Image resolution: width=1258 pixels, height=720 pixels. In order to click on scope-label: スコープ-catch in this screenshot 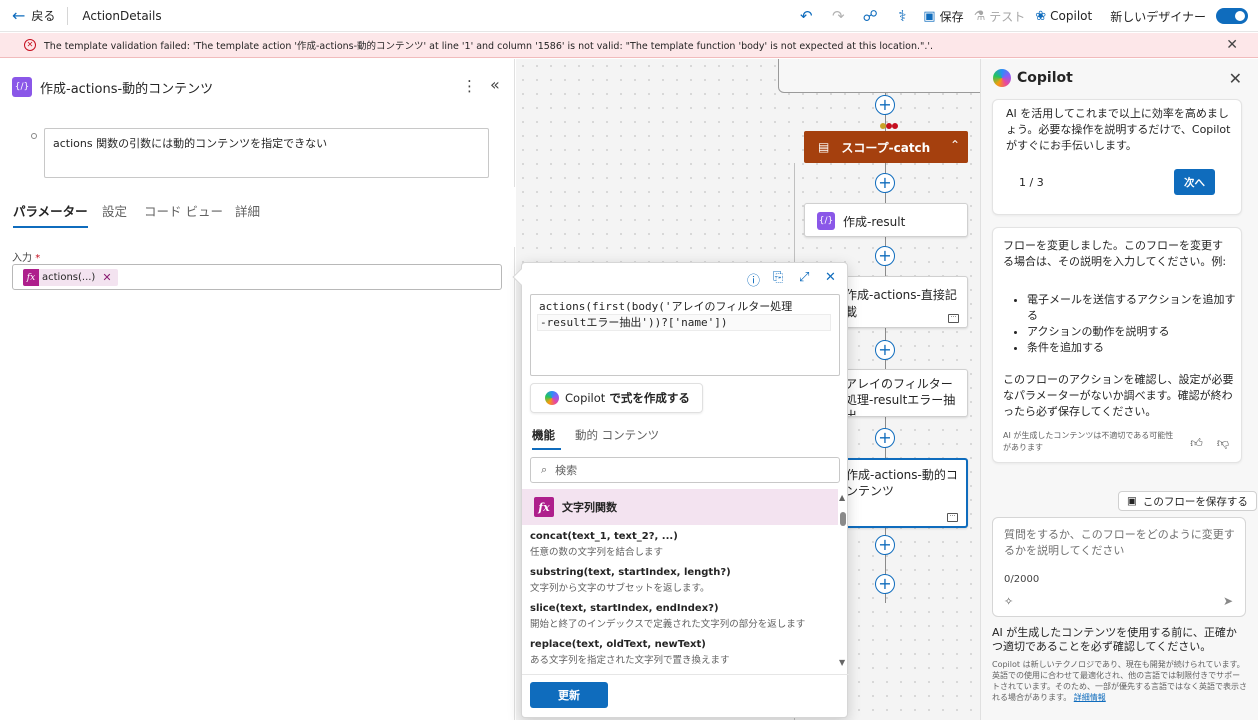, I will do `click(886, 147)`.